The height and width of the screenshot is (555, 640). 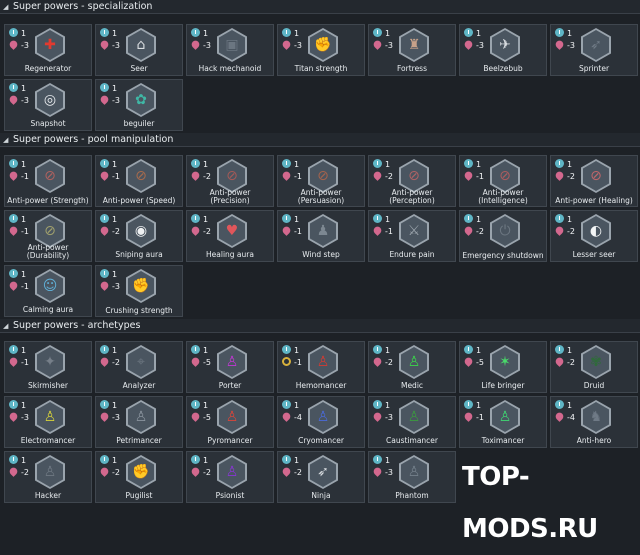 What do you see at coordinates (412, 254) in the screenshot?
I see `power-name: Endure pain` at bounding box center [412, 254].